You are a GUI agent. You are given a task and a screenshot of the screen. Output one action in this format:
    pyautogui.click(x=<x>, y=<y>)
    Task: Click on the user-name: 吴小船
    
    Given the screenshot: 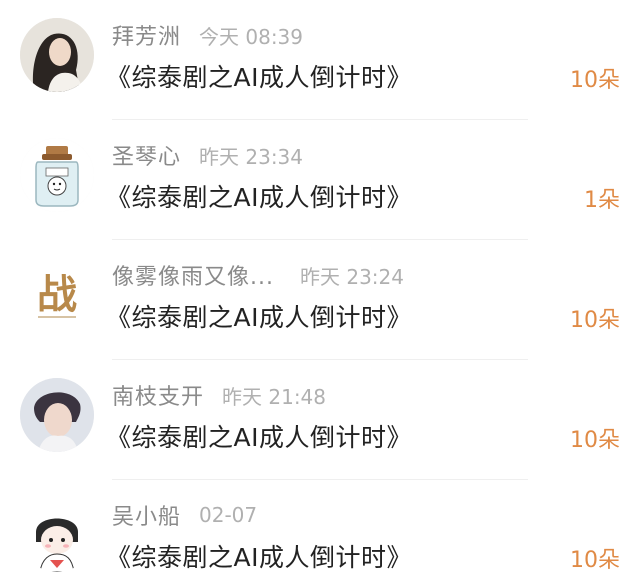 What is the action you would take?
    pyautogui.click(x=146, y=515)
    